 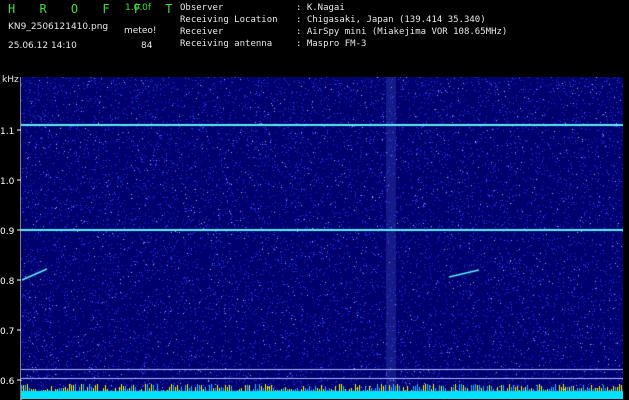 I want to click on app-title: H R O F F T, so click(x=94, y=9).